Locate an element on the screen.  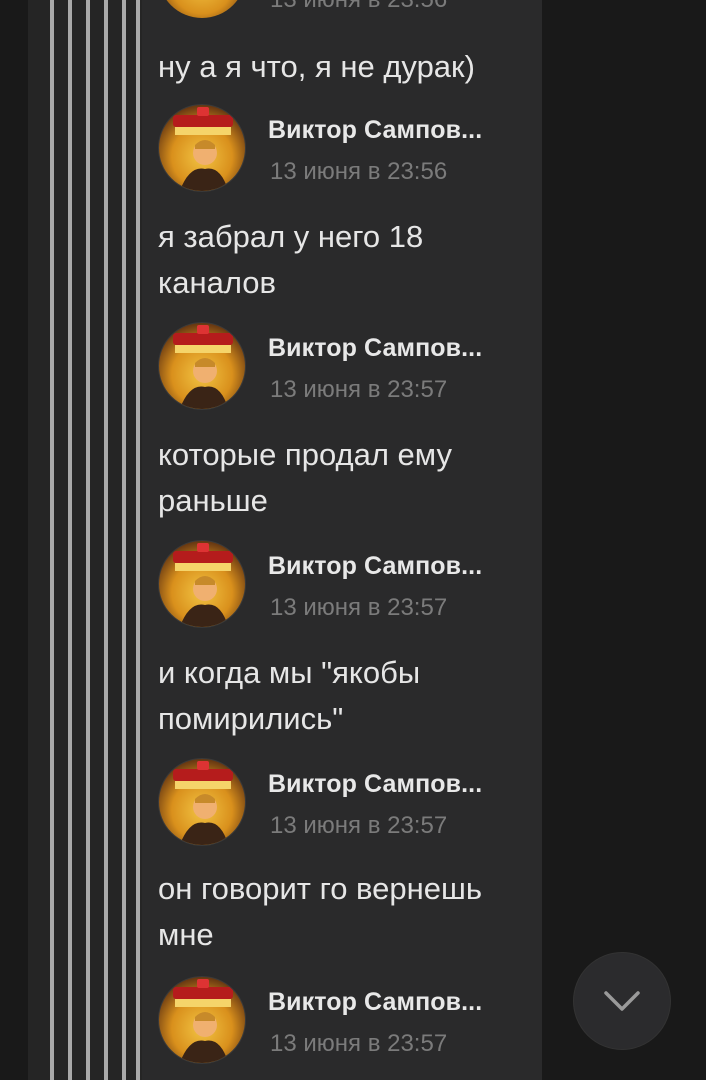
message-text: которые продал ему раньше is located at coordinates (305, 477).